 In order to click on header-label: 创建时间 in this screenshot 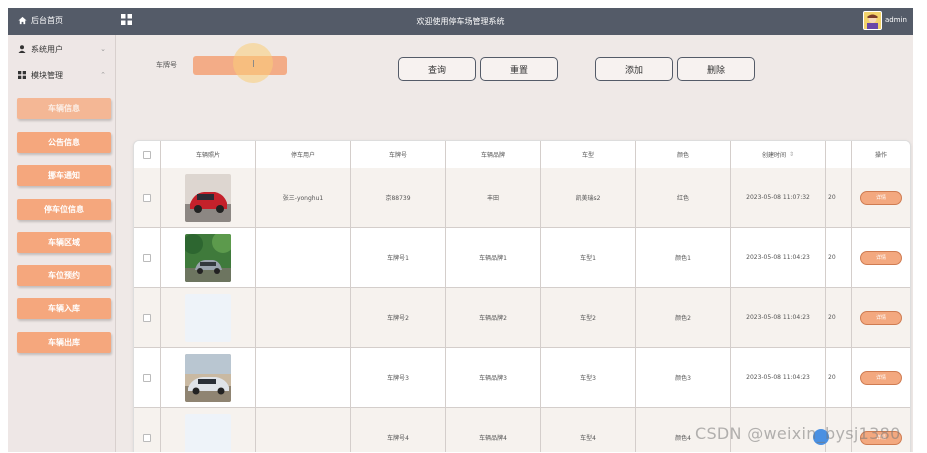, I will do `click(773, 155)`.